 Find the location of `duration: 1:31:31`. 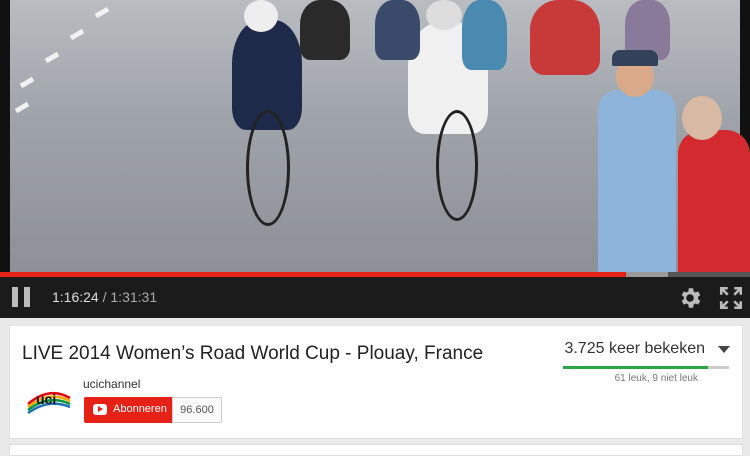

duration: 1:31:31 is located at coordinates (134, 297).